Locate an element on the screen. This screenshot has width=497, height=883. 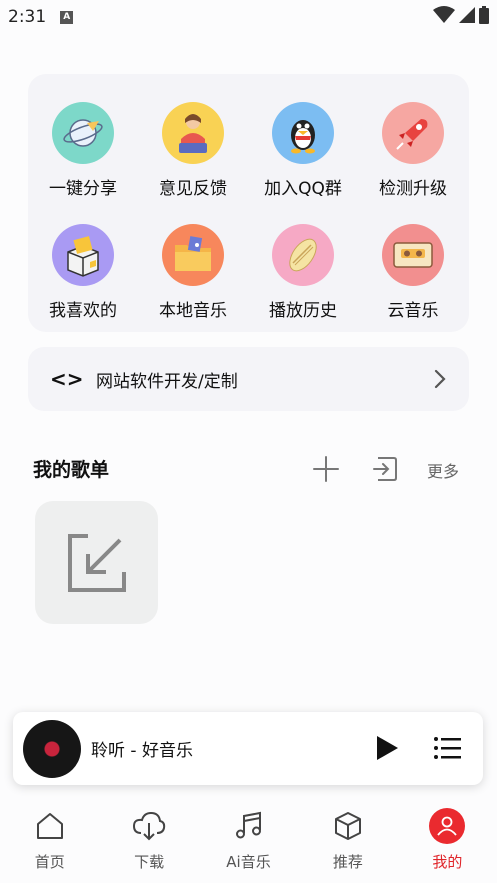
nav-home: 首页 is located at coordinates (49, 841).